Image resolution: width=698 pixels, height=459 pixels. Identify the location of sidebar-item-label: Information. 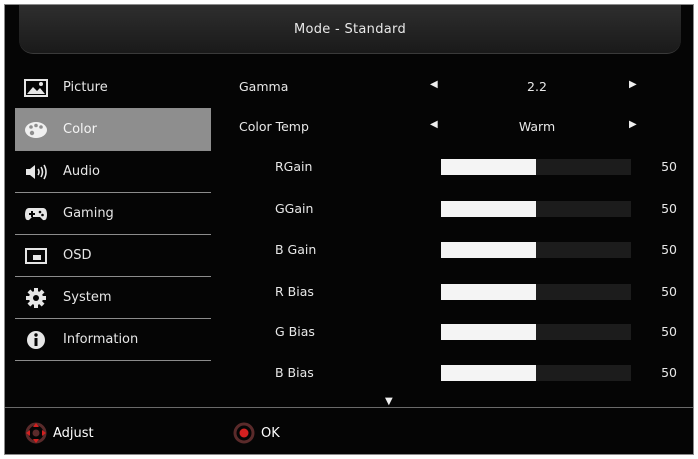
(101, 339).